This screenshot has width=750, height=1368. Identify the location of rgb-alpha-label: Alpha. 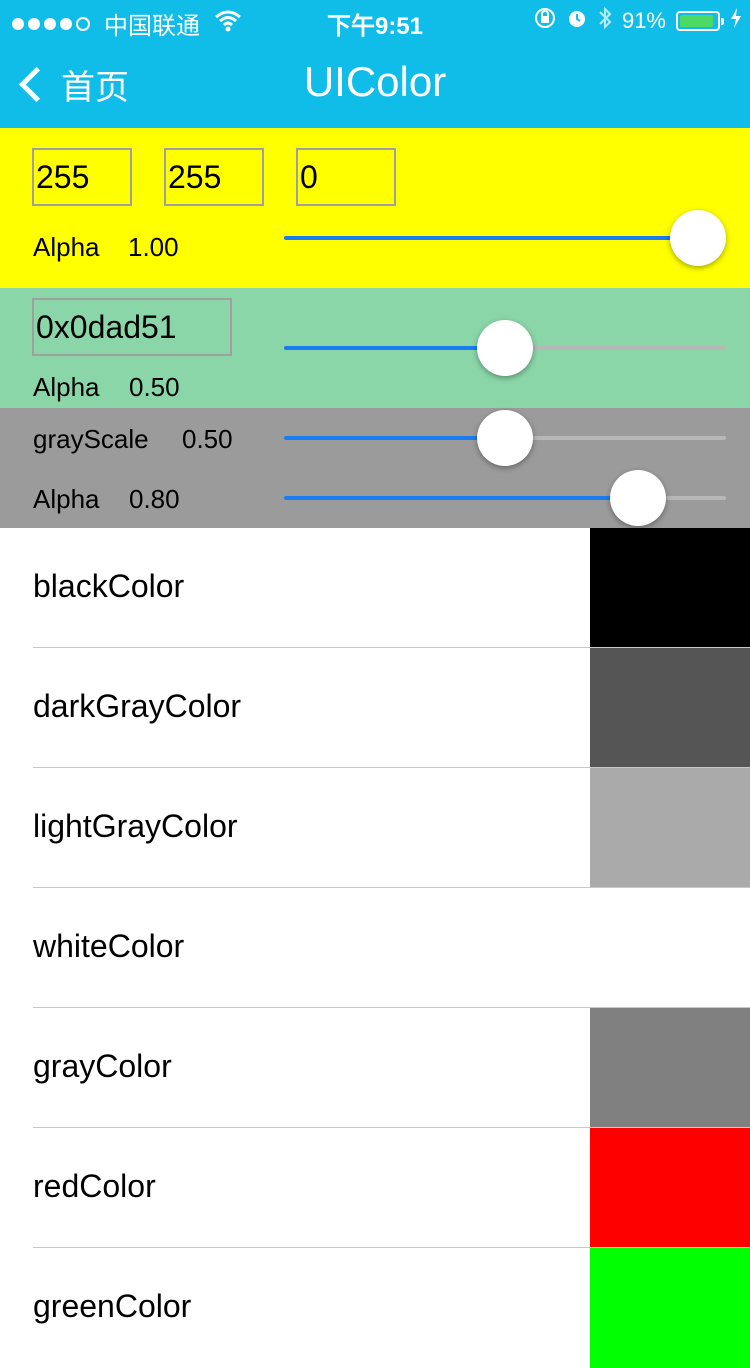
(66, 247).